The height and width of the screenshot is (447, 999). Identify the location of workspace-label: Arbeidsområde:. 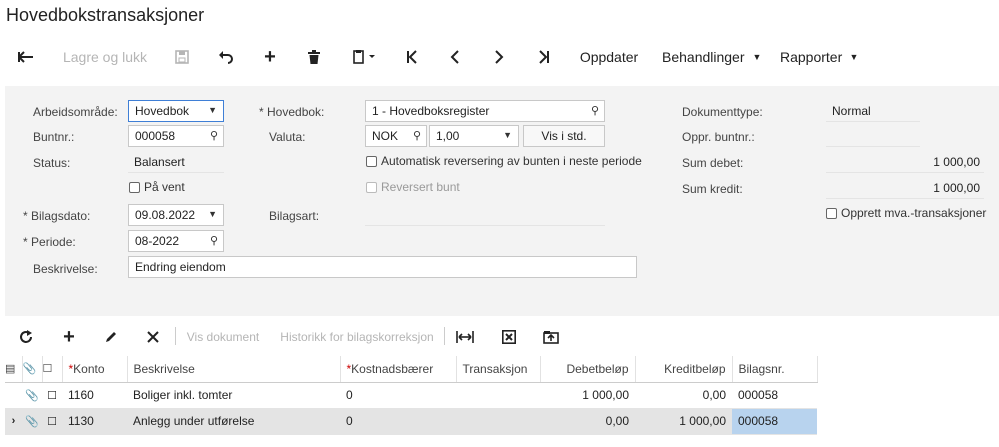
(75, 112).